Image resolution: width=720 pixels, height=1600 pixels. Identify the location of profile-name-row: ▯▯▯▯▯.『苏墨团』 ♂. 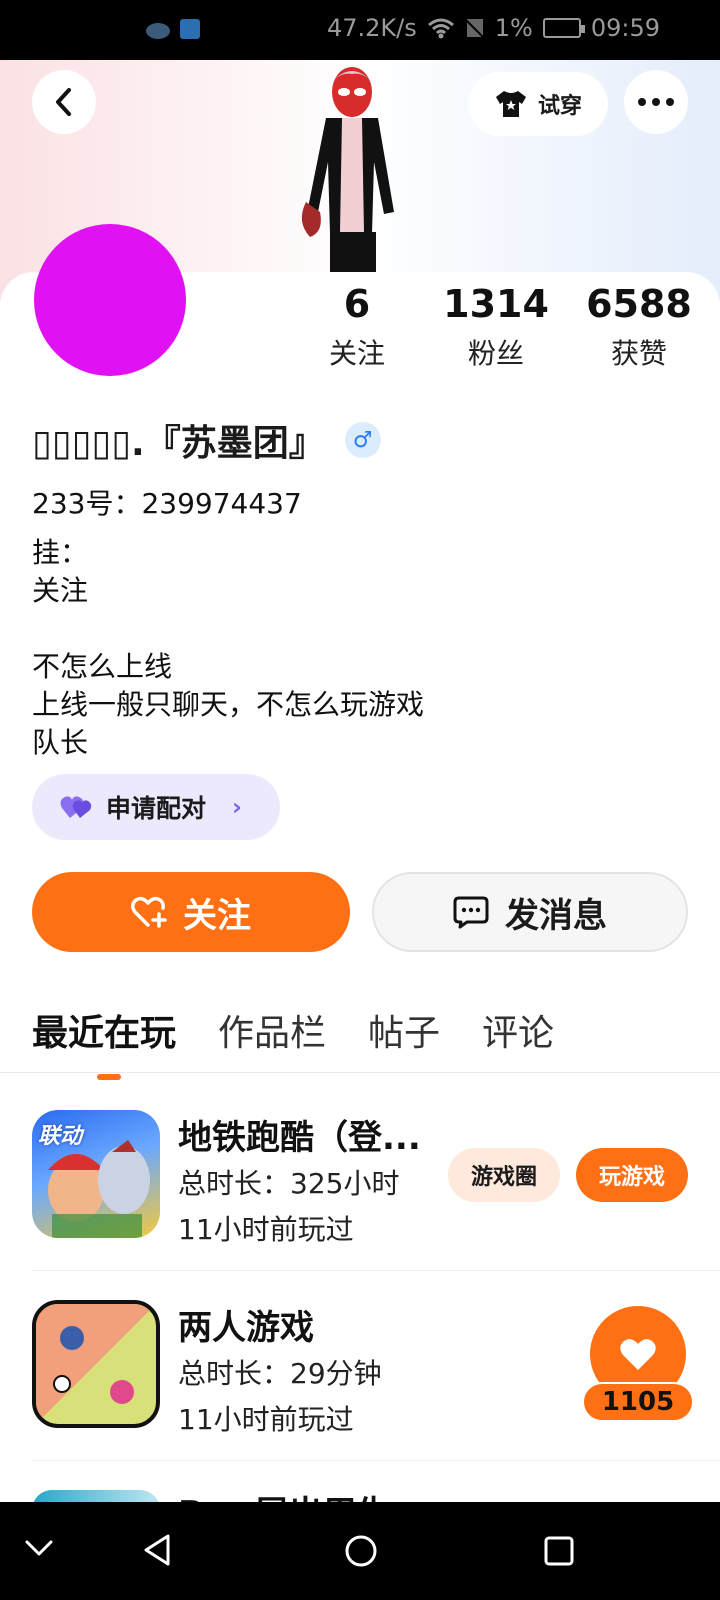
(206, 440).